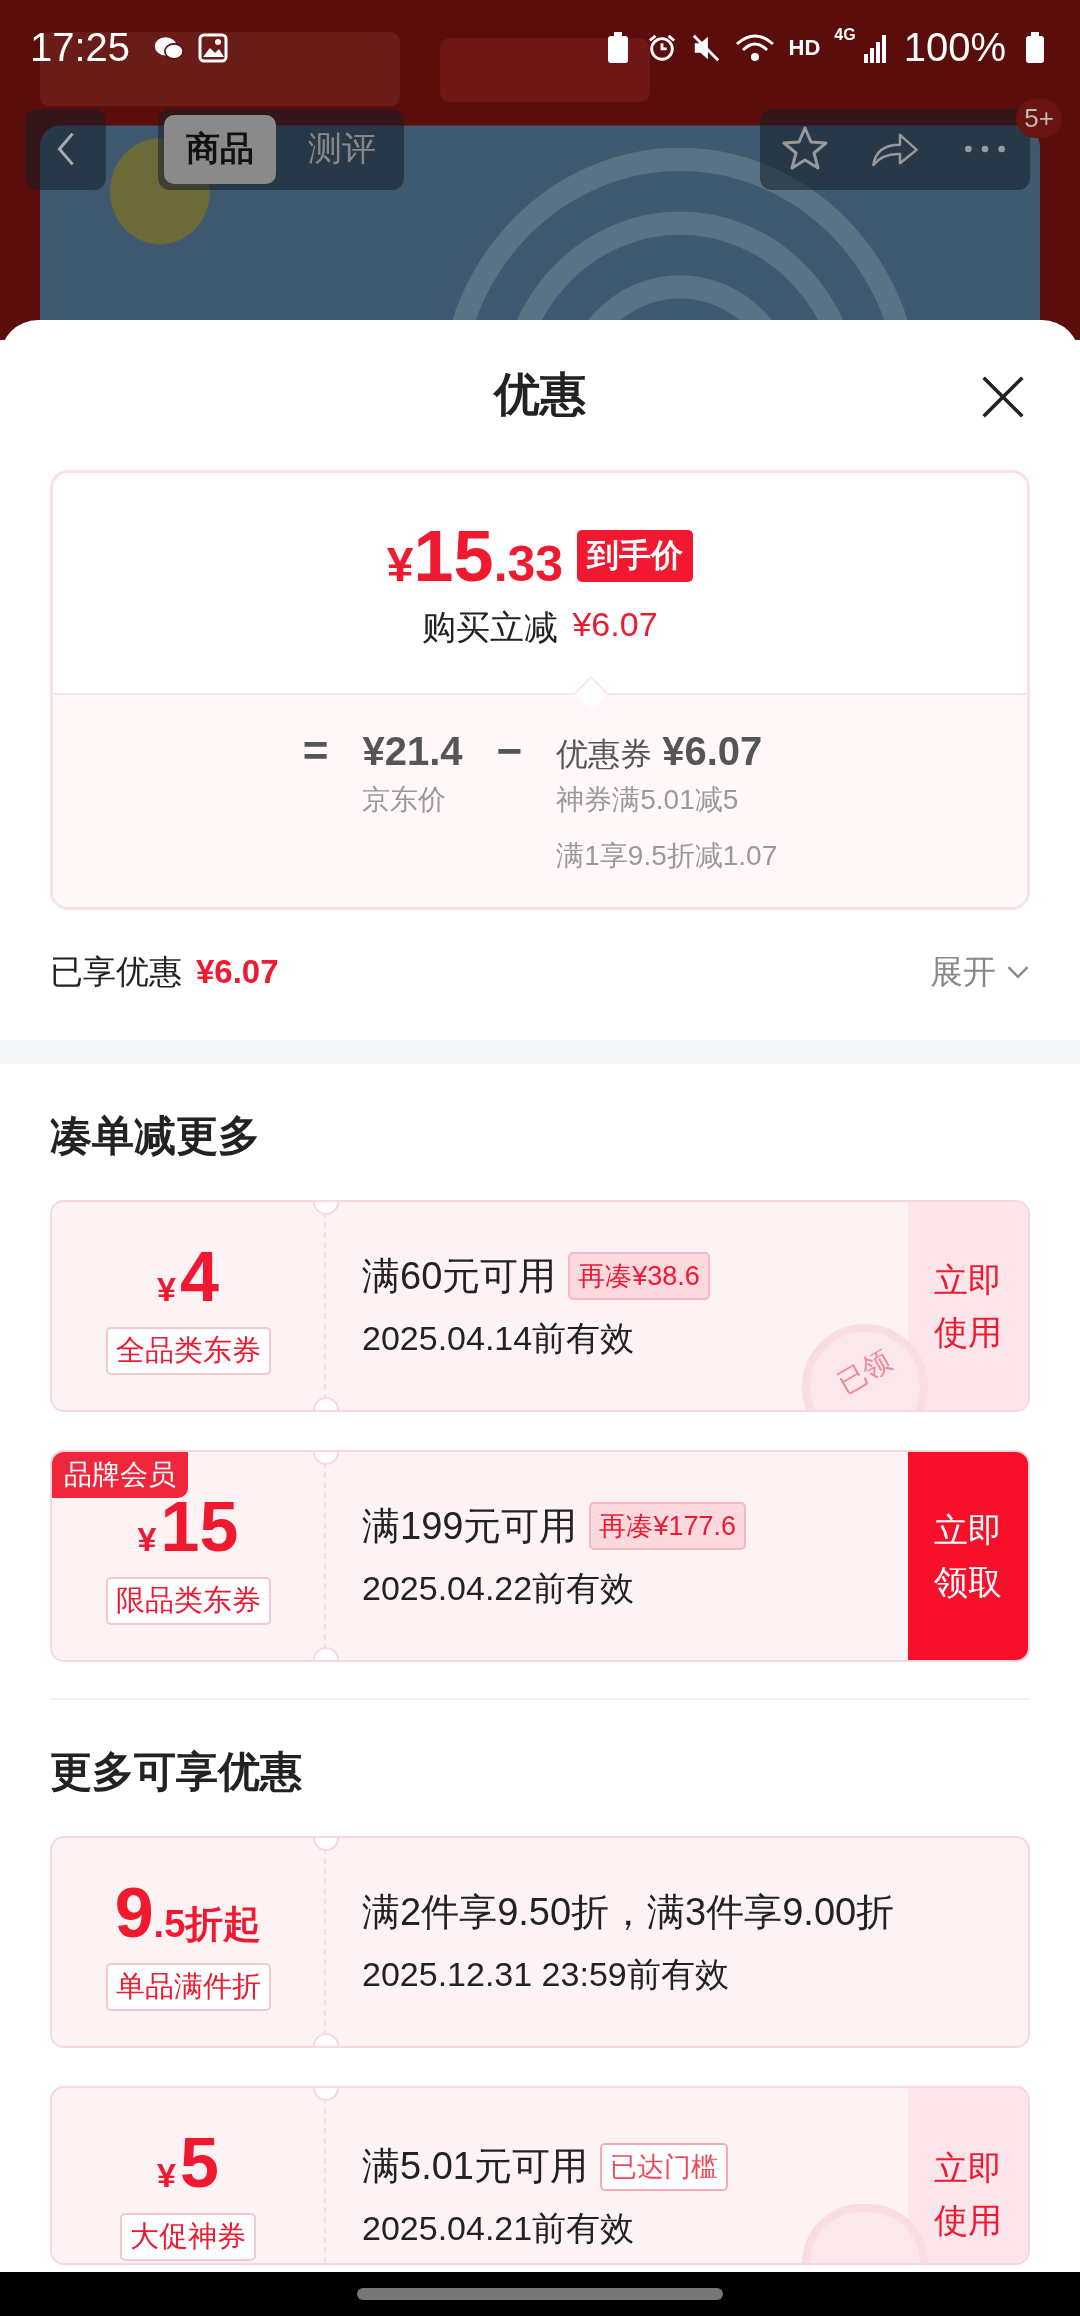  Describe the element at coordinates (342, 149) in the screenshot. I see `tab: 测评` at that location.